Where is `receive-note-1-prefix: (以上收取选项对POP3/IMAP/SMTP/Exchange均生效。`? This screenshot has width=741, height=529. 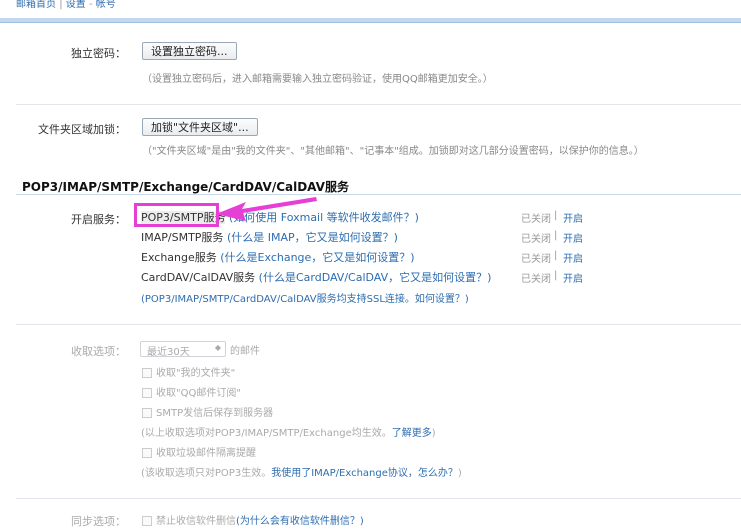
receive-note-1-prefix: (以上收取选项对POP3/IMAP/SMTP/Exchange均生效。 is located at coordinates (266, 433).